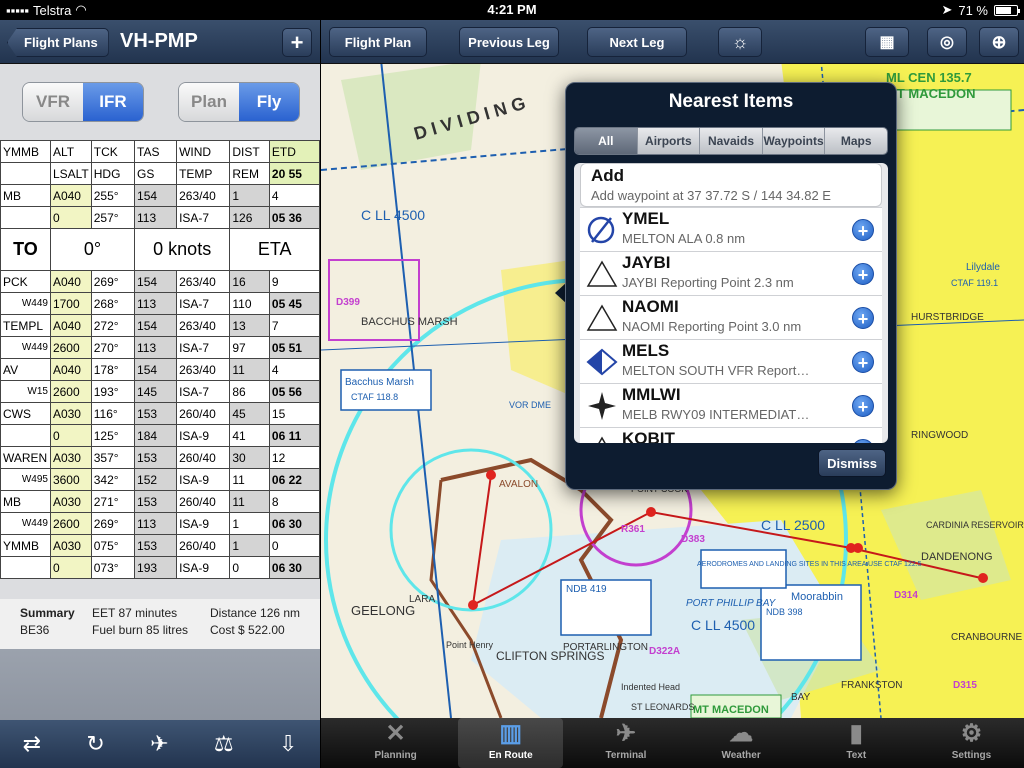 The width and height of the screenshot is (1024, 768). I want to click on table-row: TEMPL A040 272° 154 263/40 13 7, so click(160, 325).